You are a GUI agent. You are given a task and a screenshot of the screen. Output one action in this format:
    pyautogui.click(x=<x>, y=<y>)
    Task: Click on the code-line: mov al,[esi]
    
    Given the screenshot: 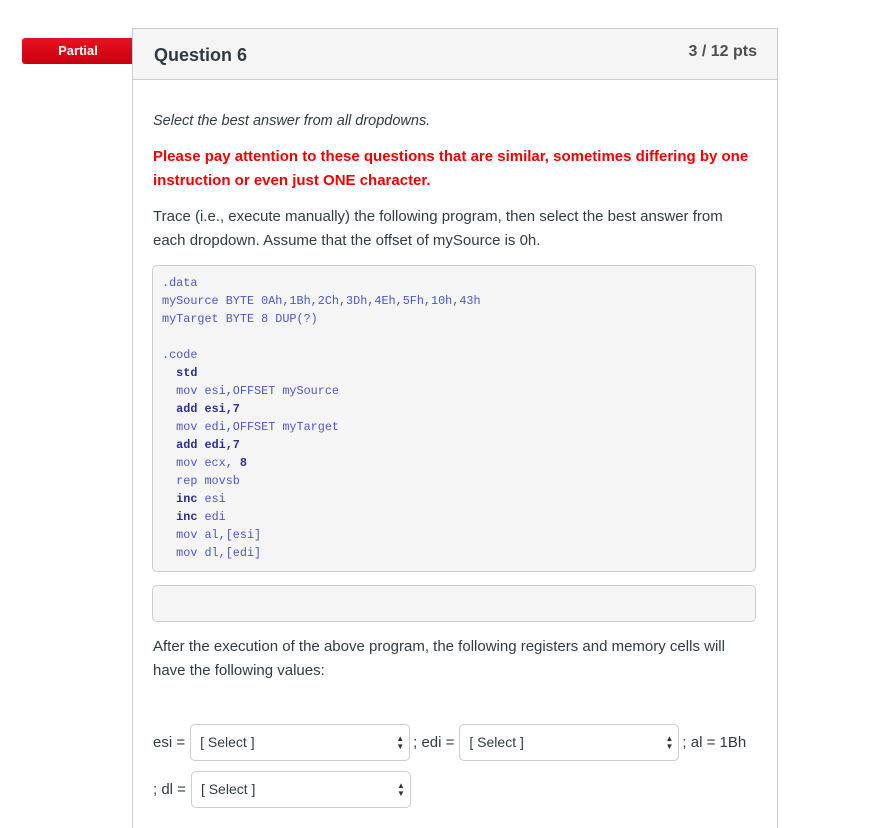 What is the action you would take?
    pyautogui.click(x=454, y=535)
    